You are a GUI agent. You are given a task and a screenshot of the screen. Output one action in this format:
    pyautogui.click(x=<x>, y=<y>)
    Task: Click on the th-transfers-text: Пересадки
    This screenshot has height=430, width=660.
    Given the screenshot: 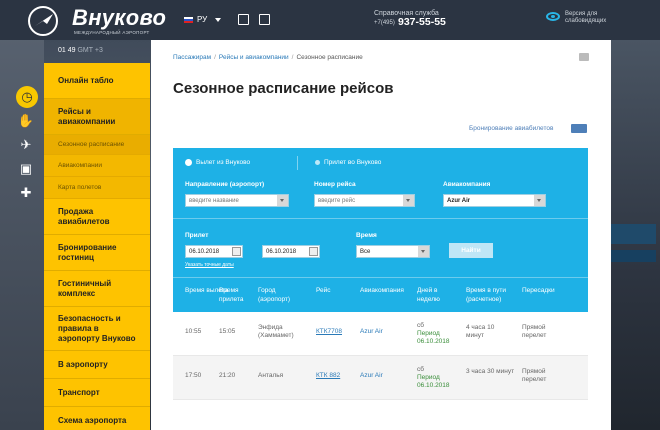 What is the action you would take?
    pyautogui.click(x=538, y=290)
    